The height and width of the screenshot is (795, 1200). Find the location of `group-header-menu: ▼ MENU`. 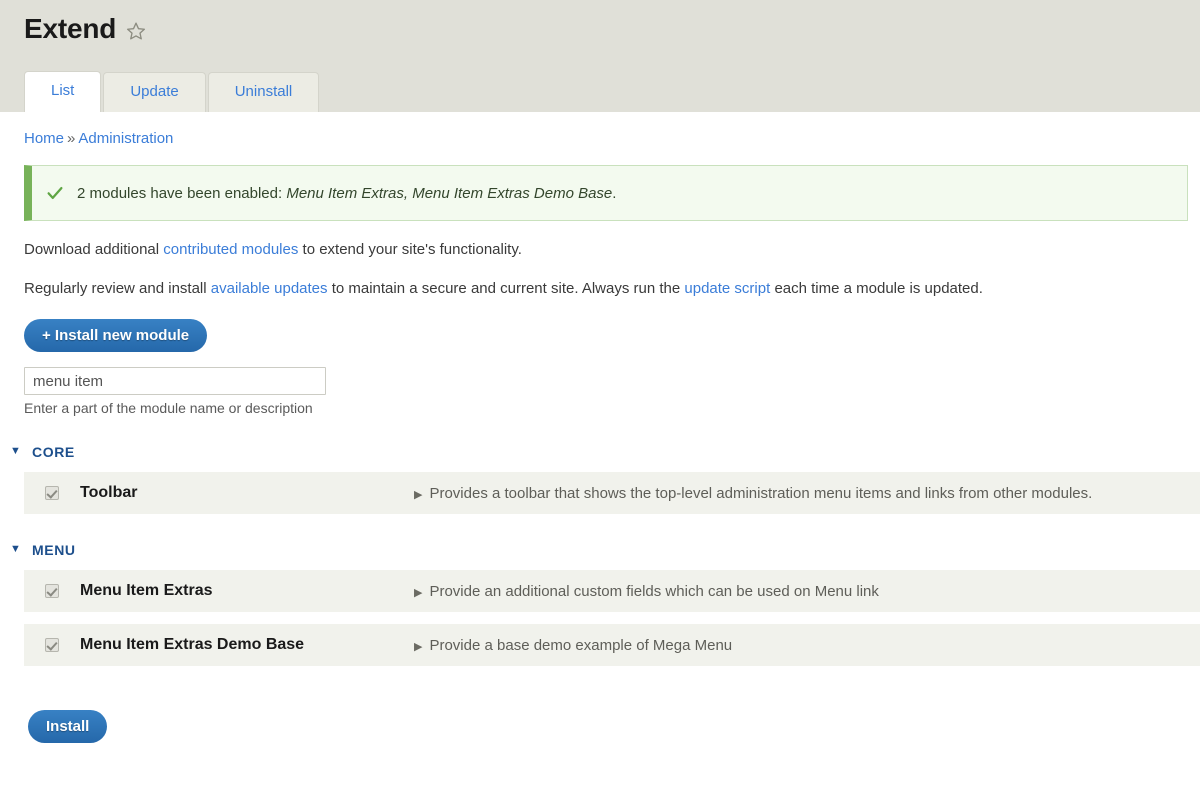

group-header-menu: ▼ MENU is located at coordinates (600, 550).